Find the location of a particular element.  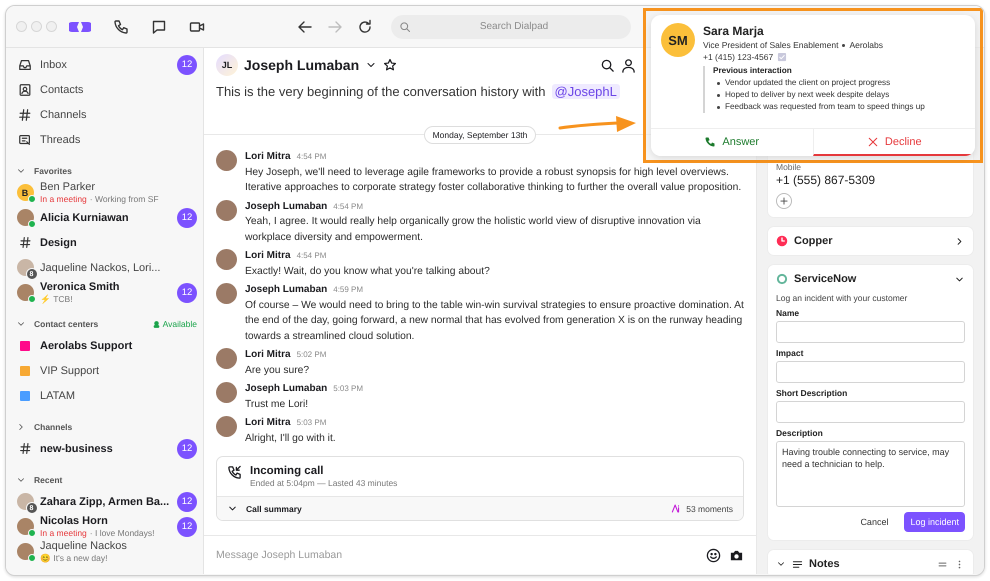

integration-title: ServiceNow is located at coordinates (871, 279).